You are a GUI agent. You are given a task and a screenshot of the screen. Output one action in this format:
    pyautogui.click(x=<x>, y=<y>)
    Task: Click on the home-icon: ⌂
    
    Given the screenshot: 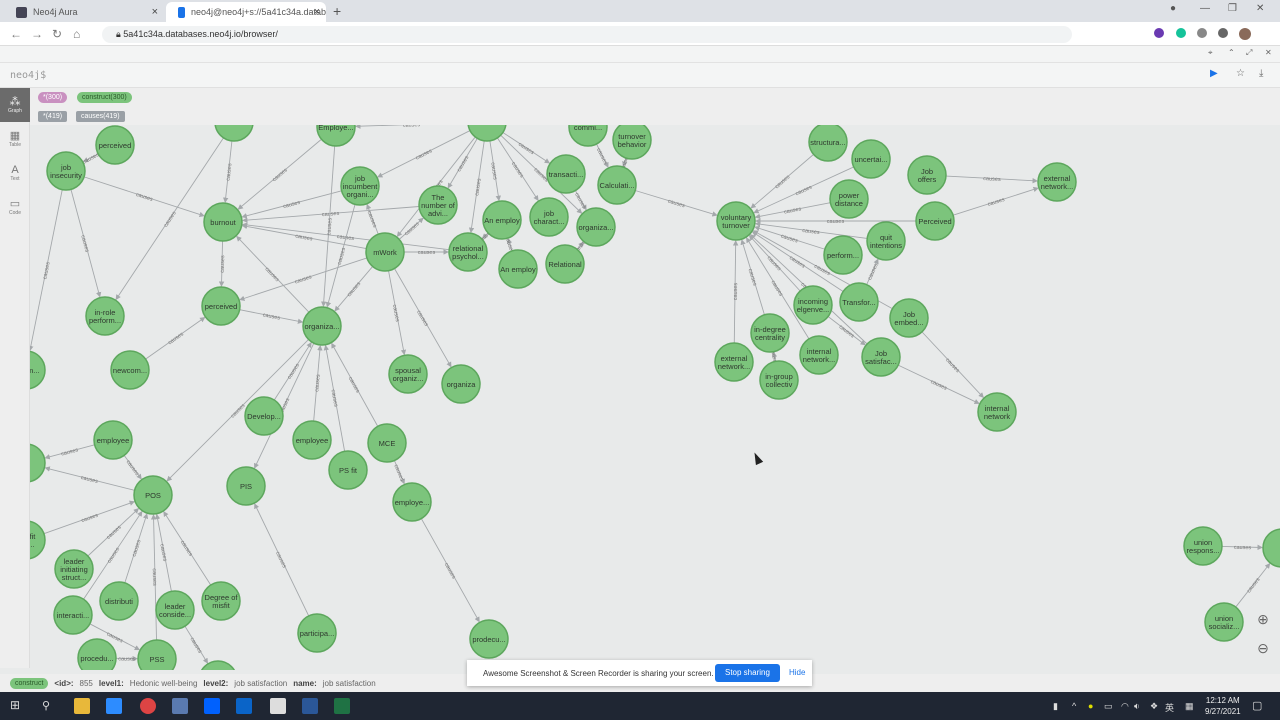 What is the action you would take?
    pyautogui.click(x=76, y=34)
    